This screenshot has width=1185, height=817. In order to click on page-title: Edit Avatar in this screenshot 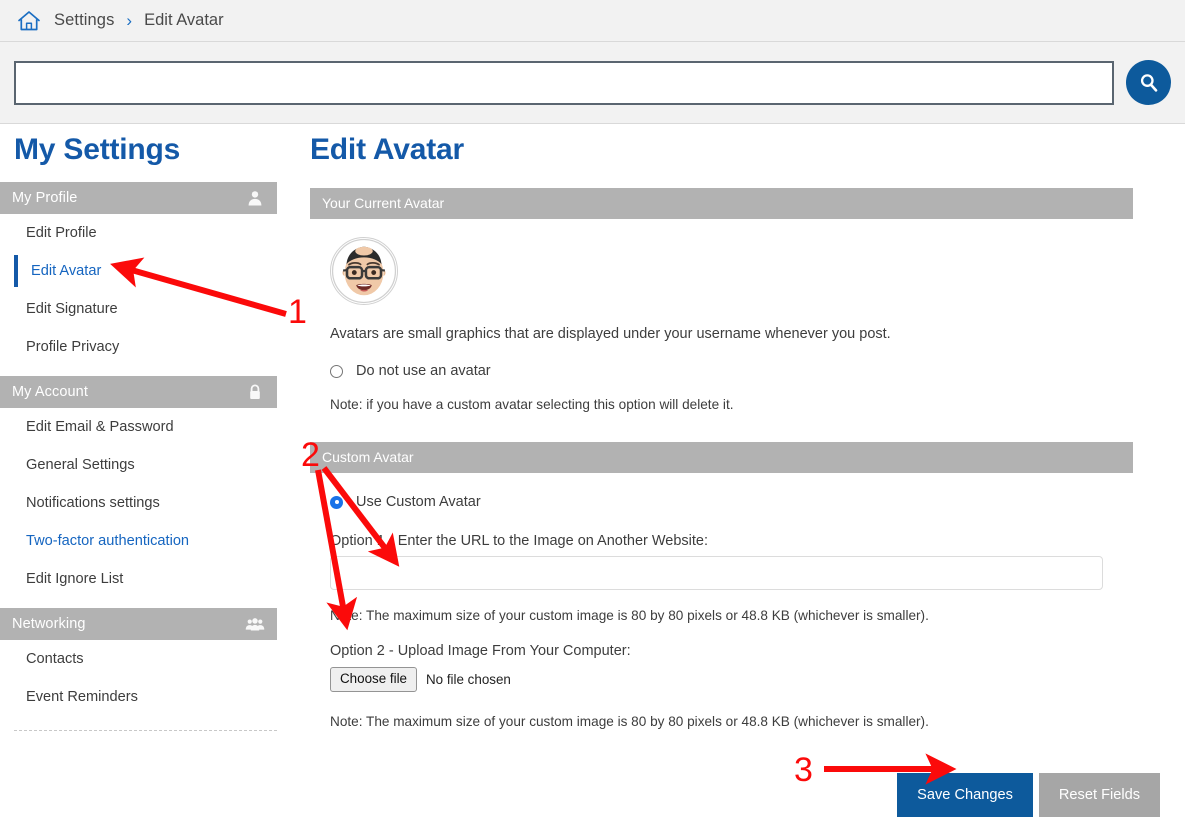, I will do `click(735, 150)`.